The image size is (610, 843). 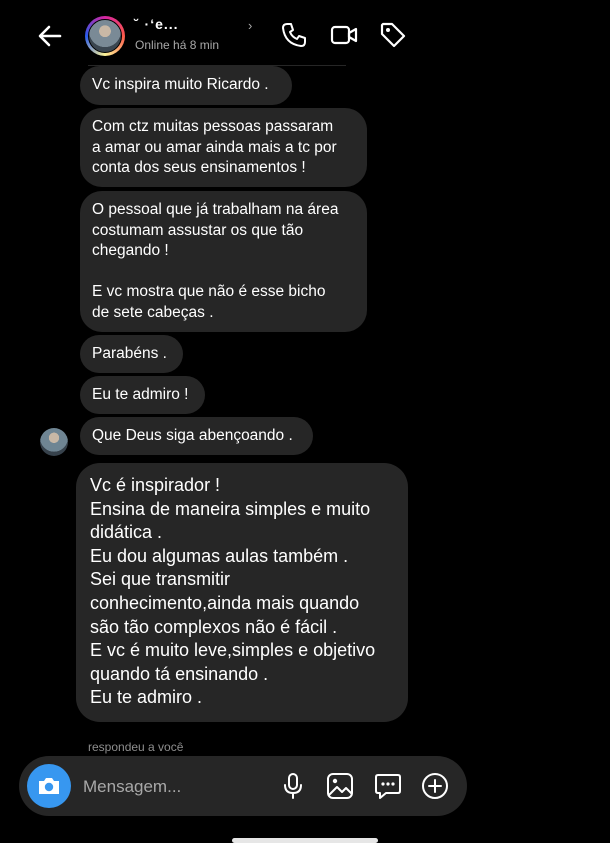 What do you see at coordinates (293, 786) in the screenshot?
I see `microphone-icon` at bounding box center [293, 786].